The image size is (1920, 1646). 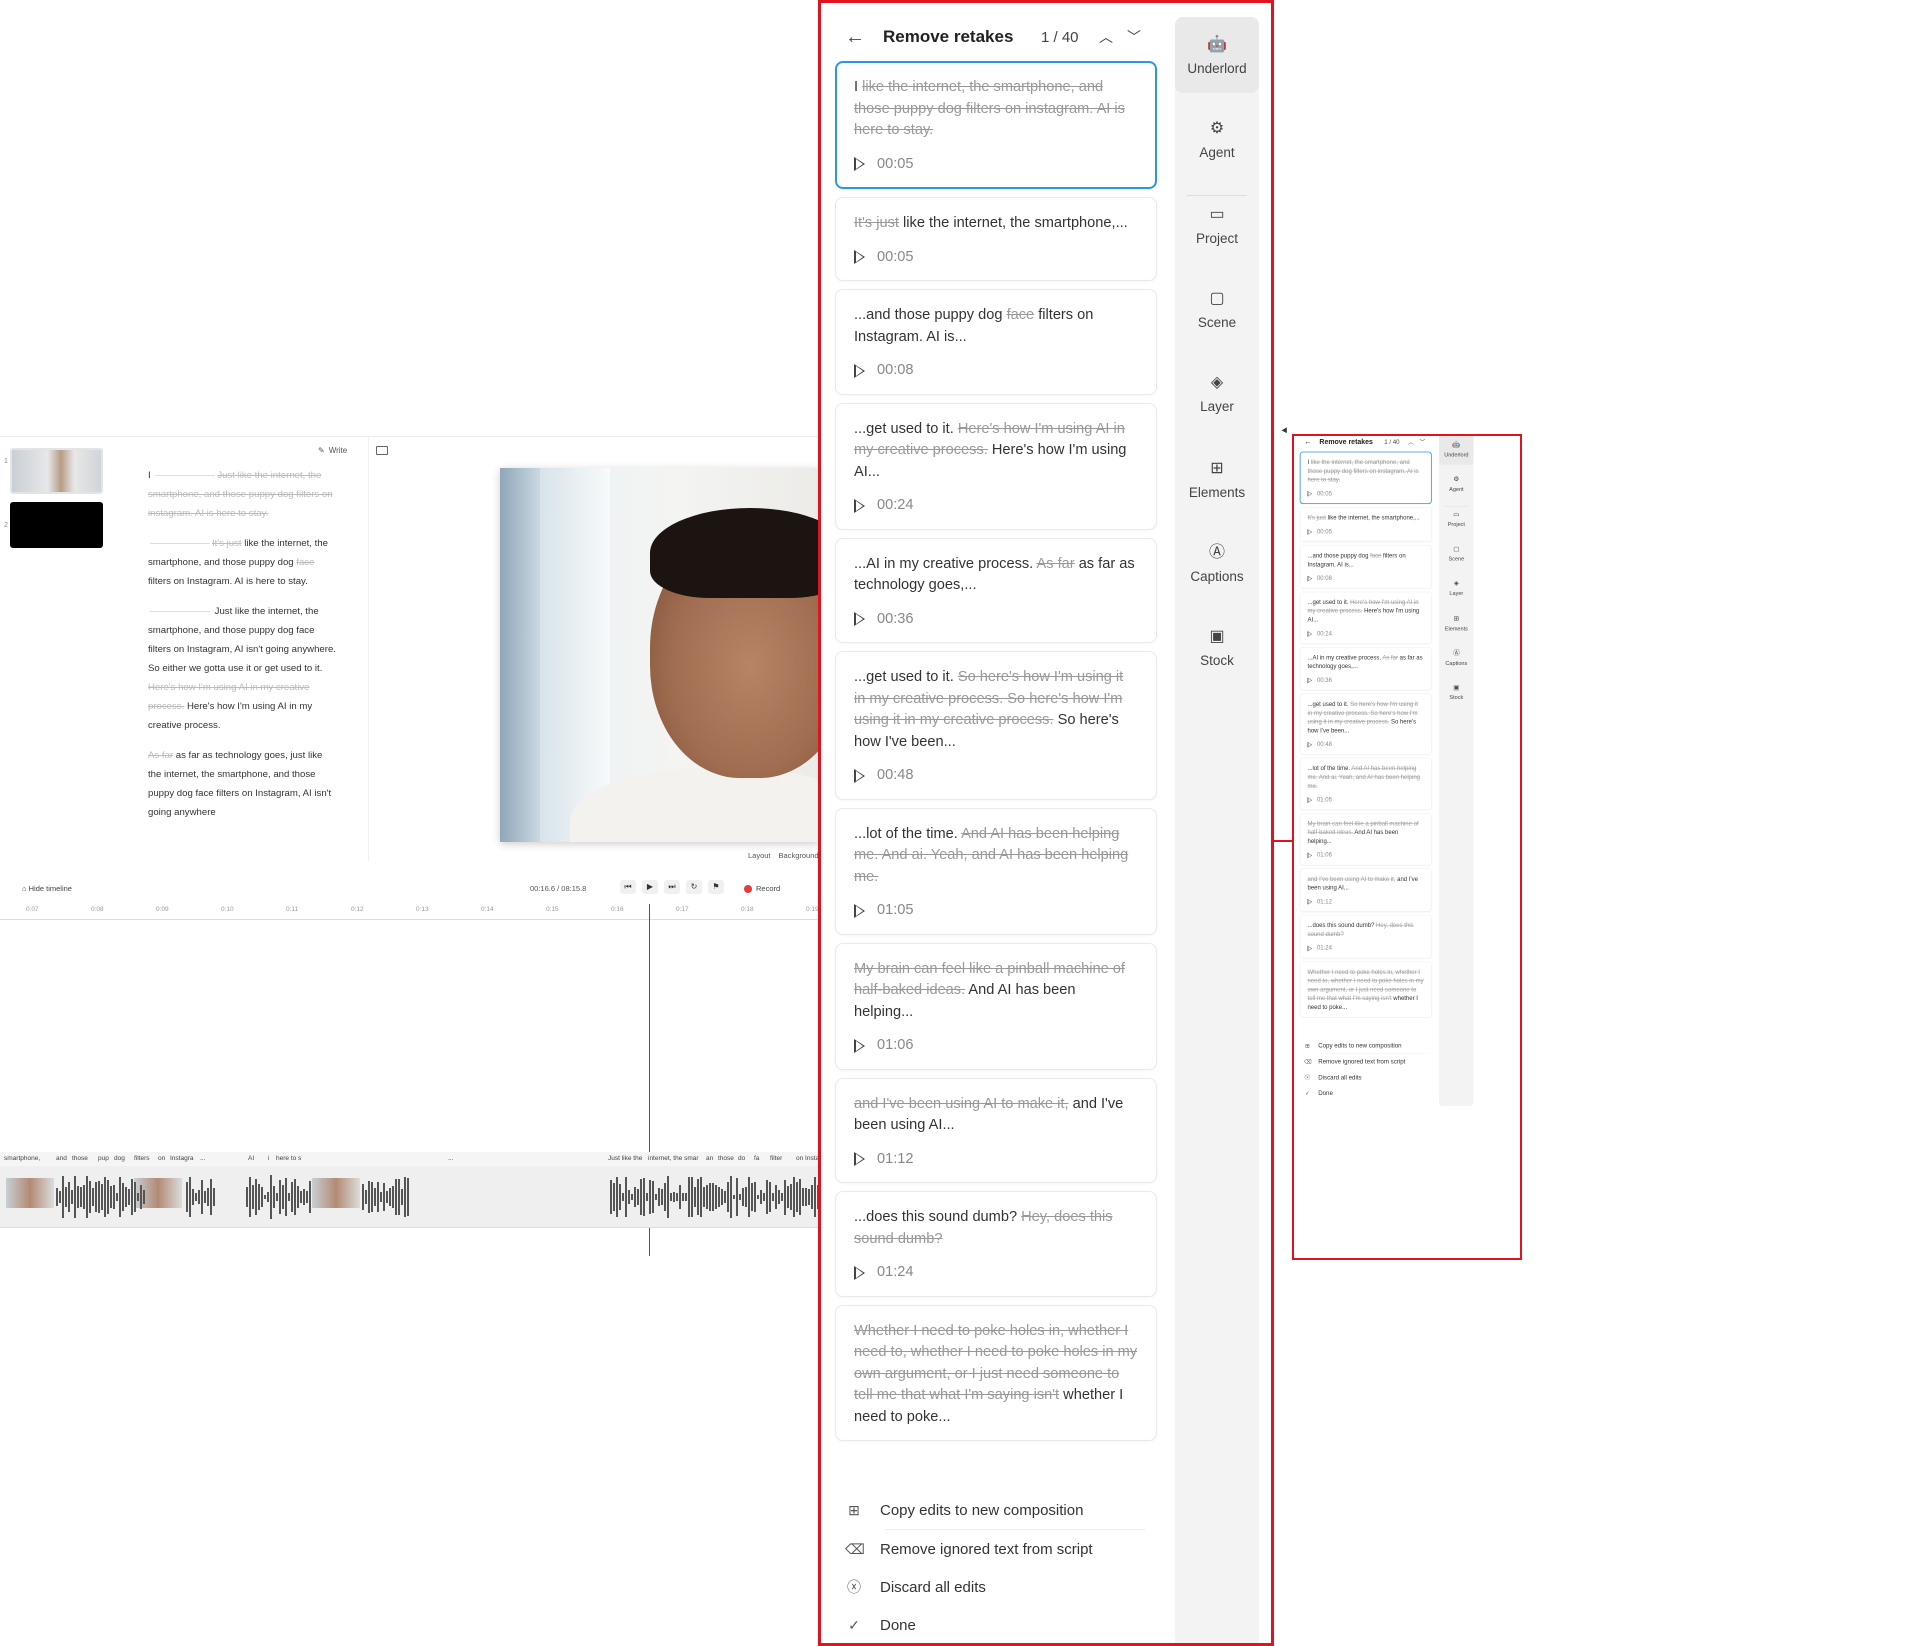 I want to click on track-word: internet, the smar, so click(x=673, y=1158).